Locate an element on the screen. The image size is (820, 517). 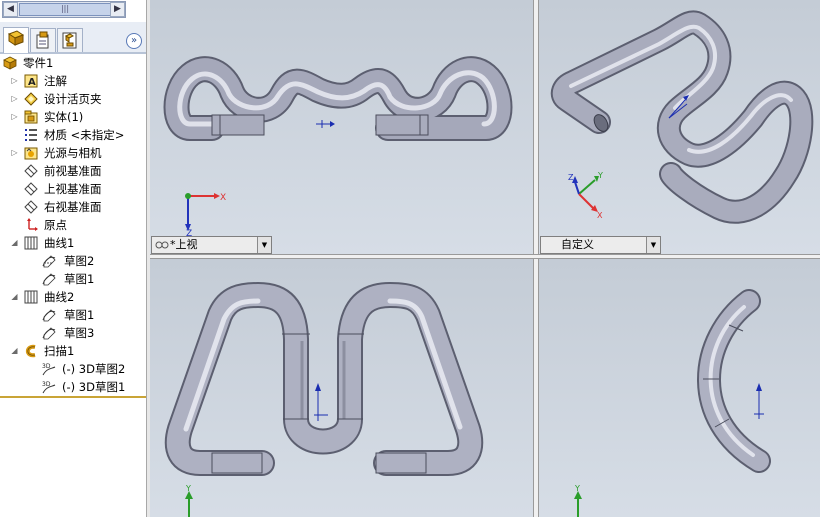
tab-configuration-manager is located at coordinates (70, 40).